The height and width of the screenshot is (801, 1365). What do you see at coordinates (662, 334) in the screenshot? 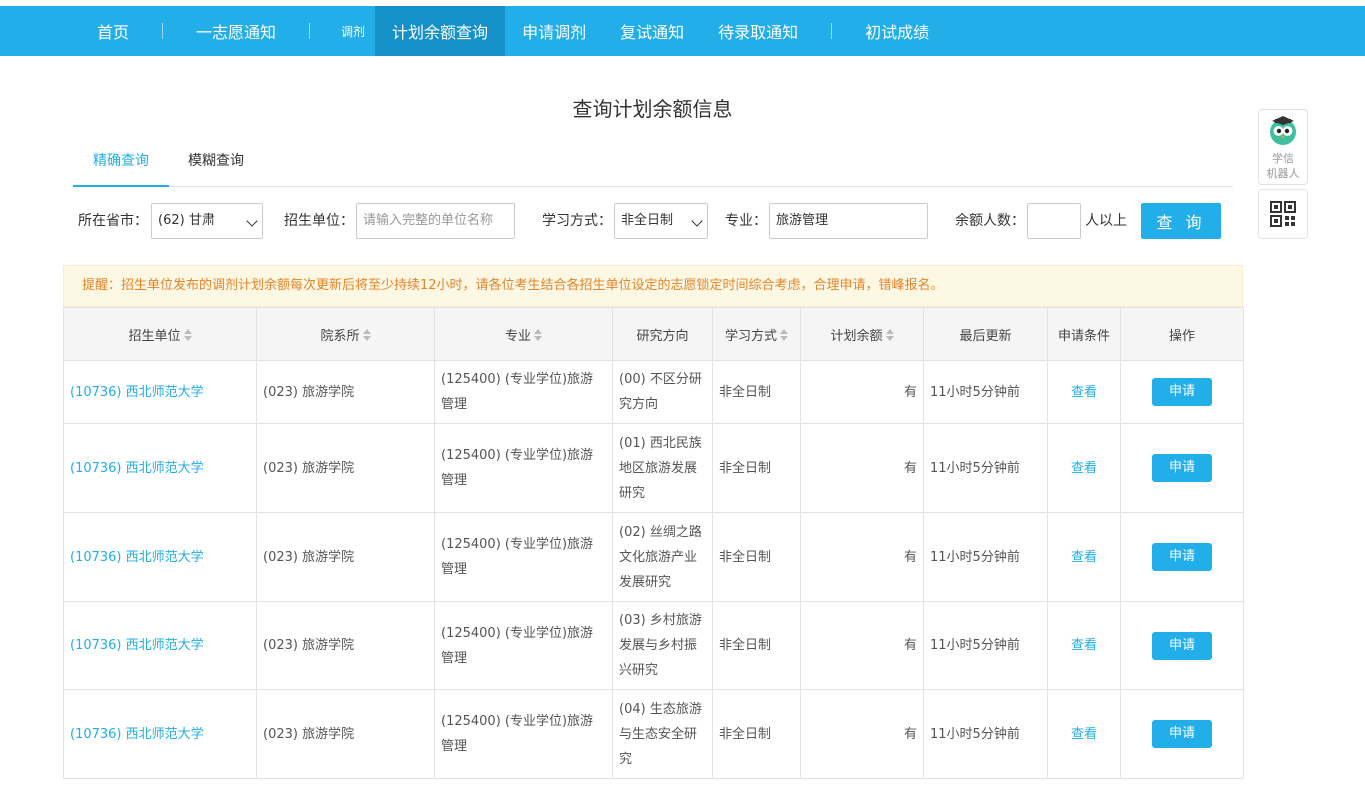
I see `header-direction: 研究方向` at bounding box center [662, 334].